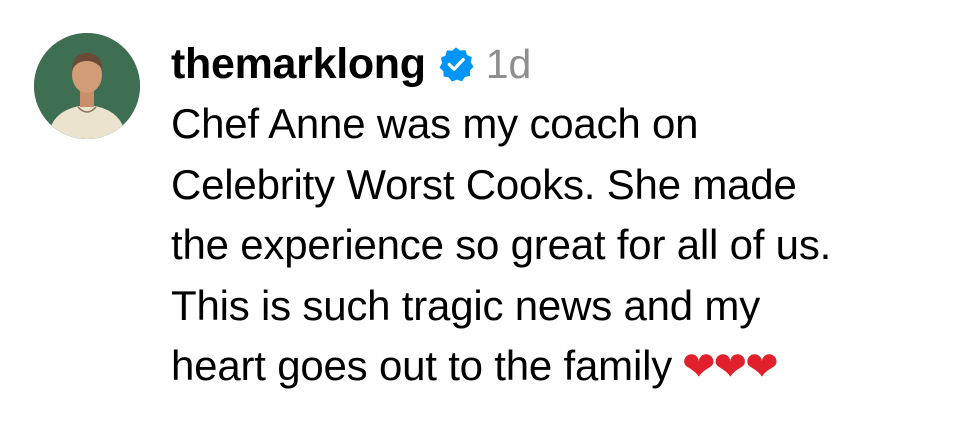 The image size is (980, 423). I want to click on avatar-photo, so click(87, 86).